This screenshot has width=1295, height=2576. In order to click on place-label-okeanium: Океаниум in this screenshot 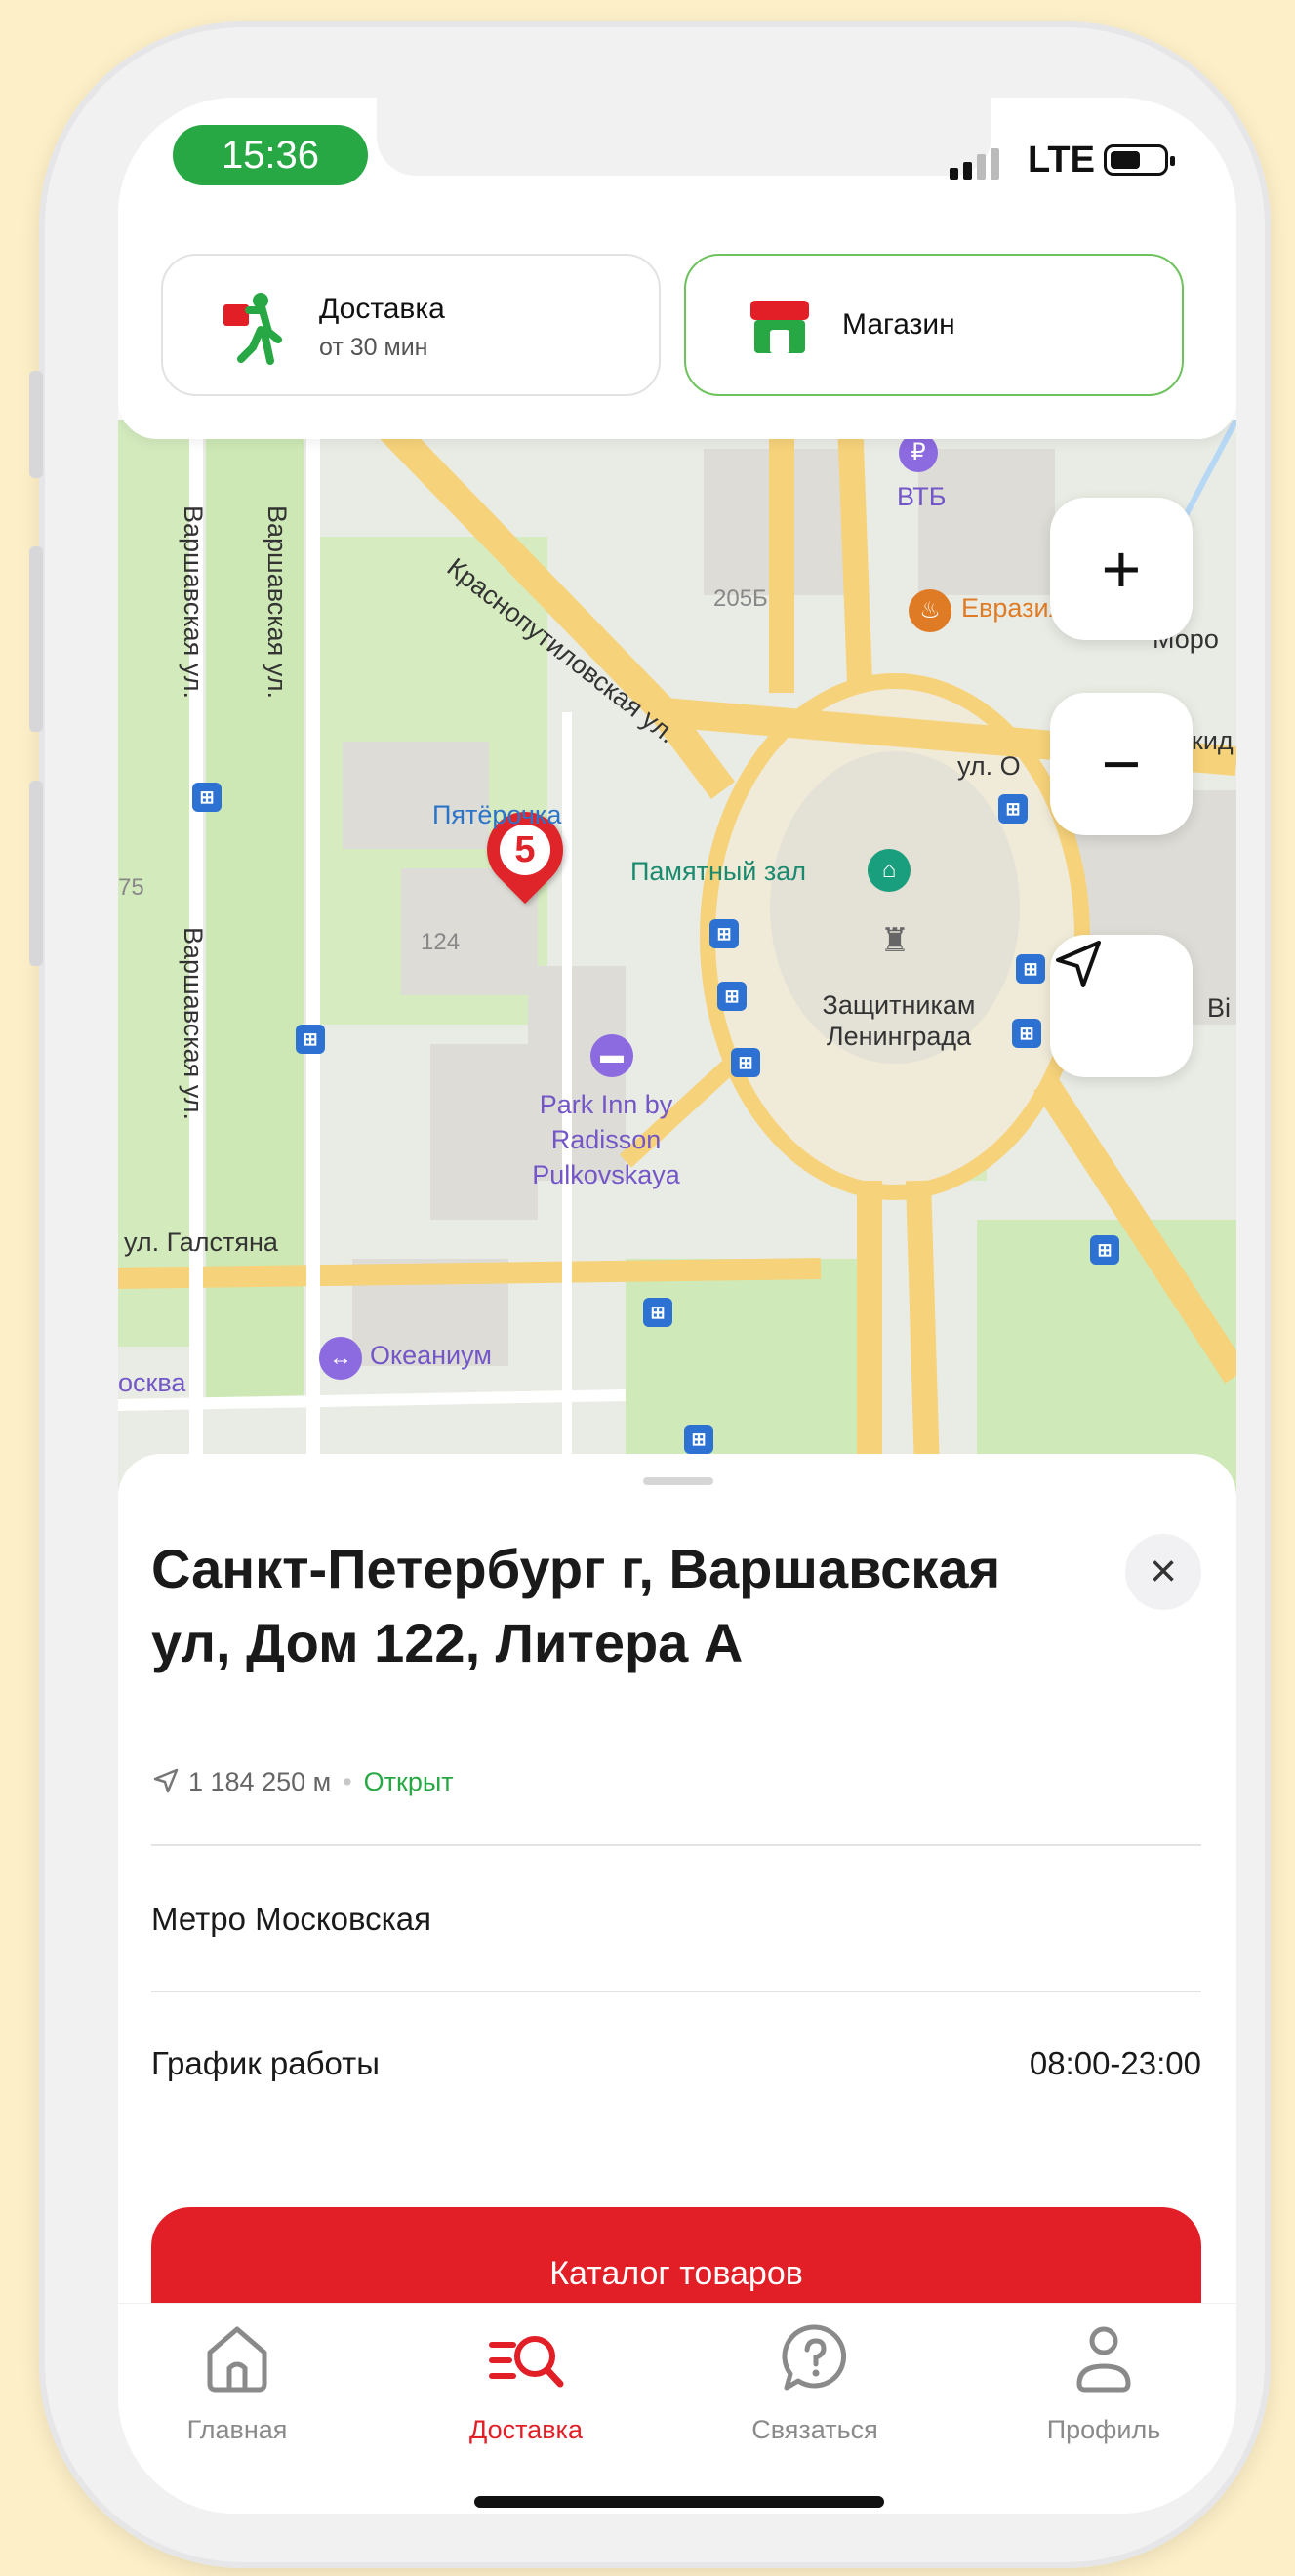, I will do `click(431, 1355)`.